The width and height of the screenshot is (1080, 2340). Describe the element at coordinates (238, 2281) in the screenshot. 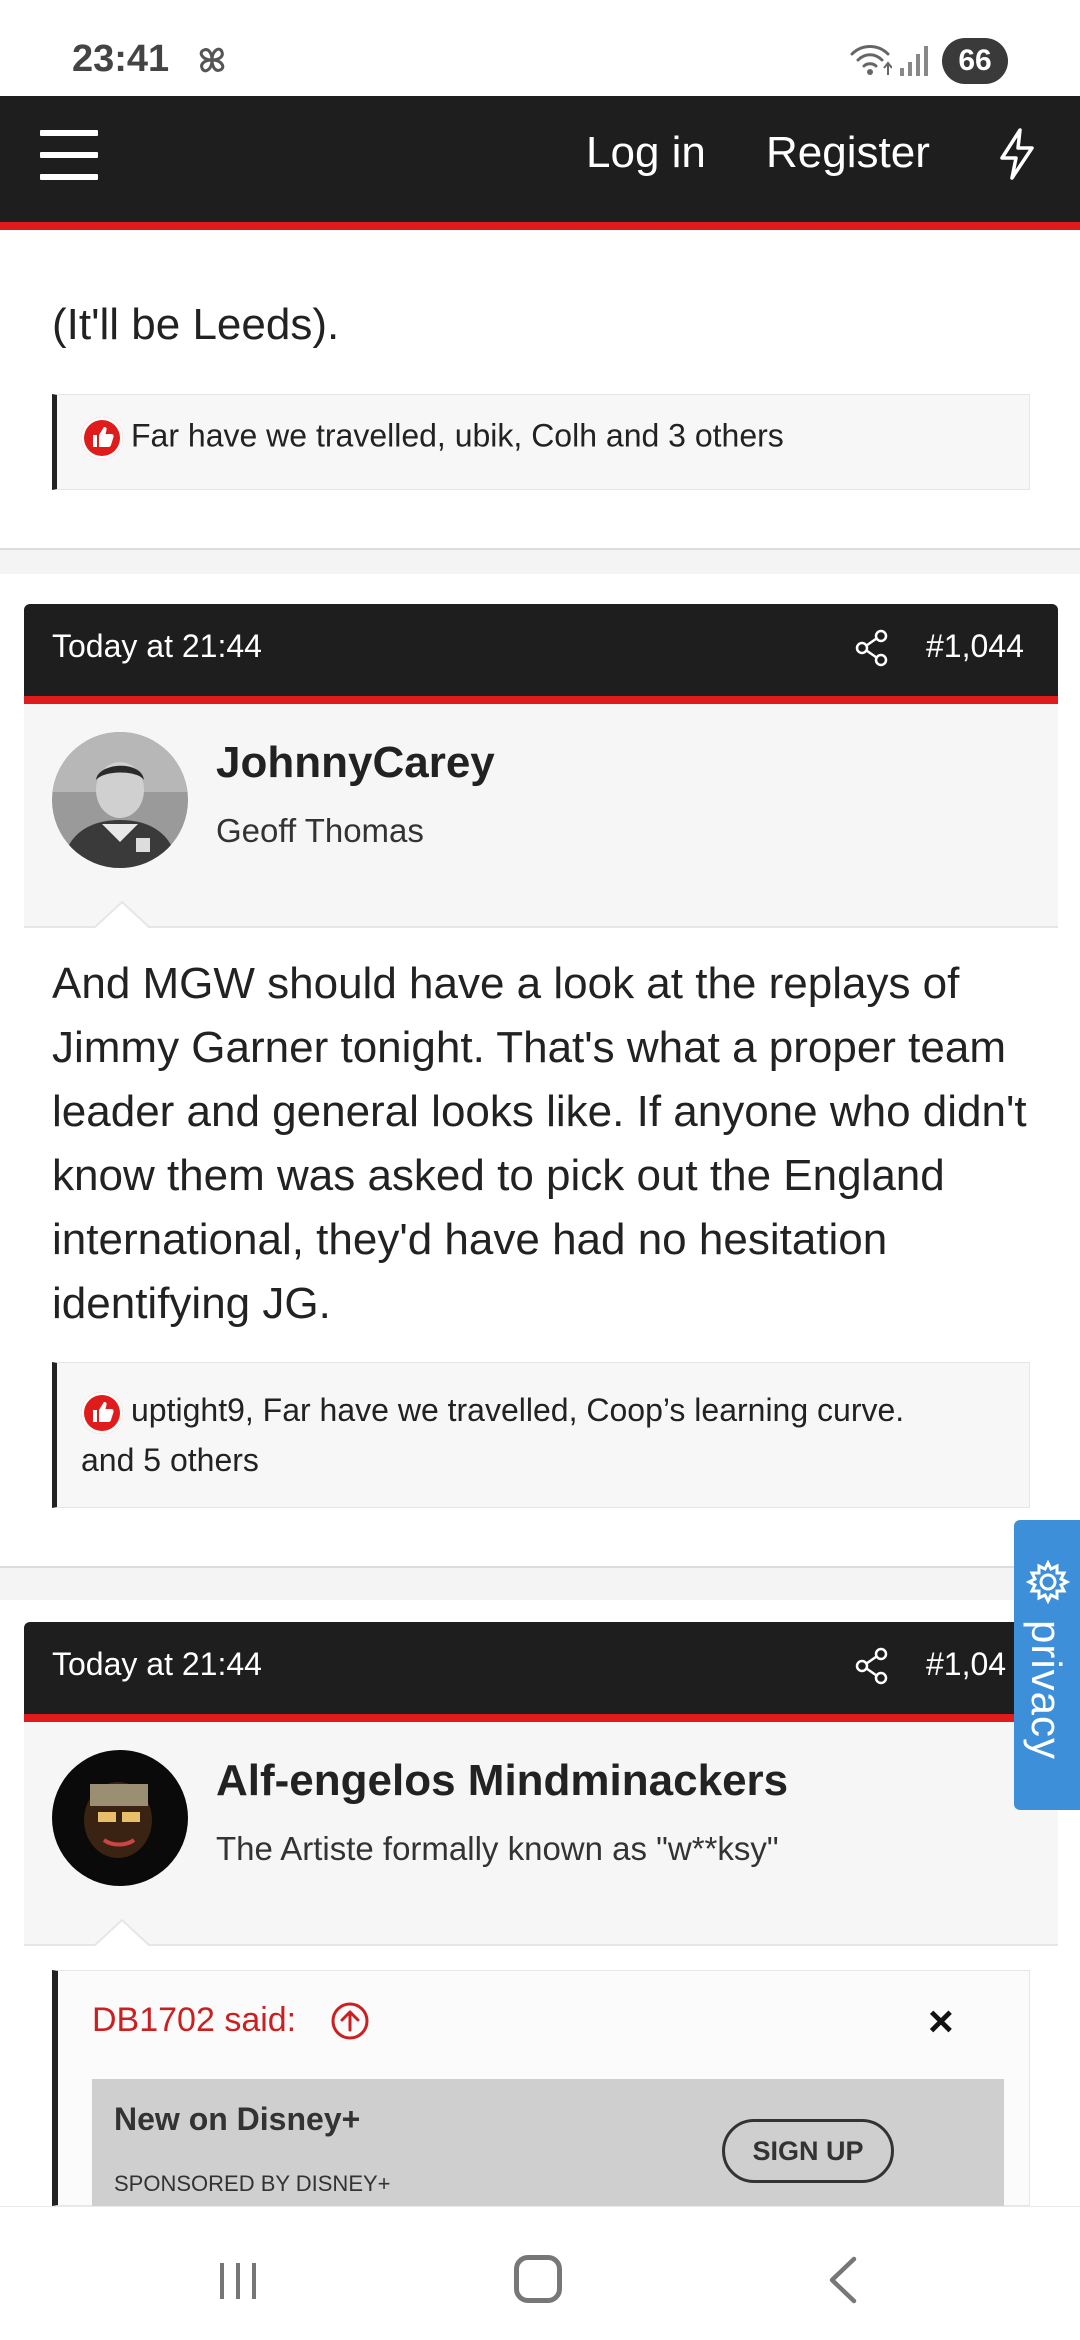

I see `recent-apps-icon` at that location.